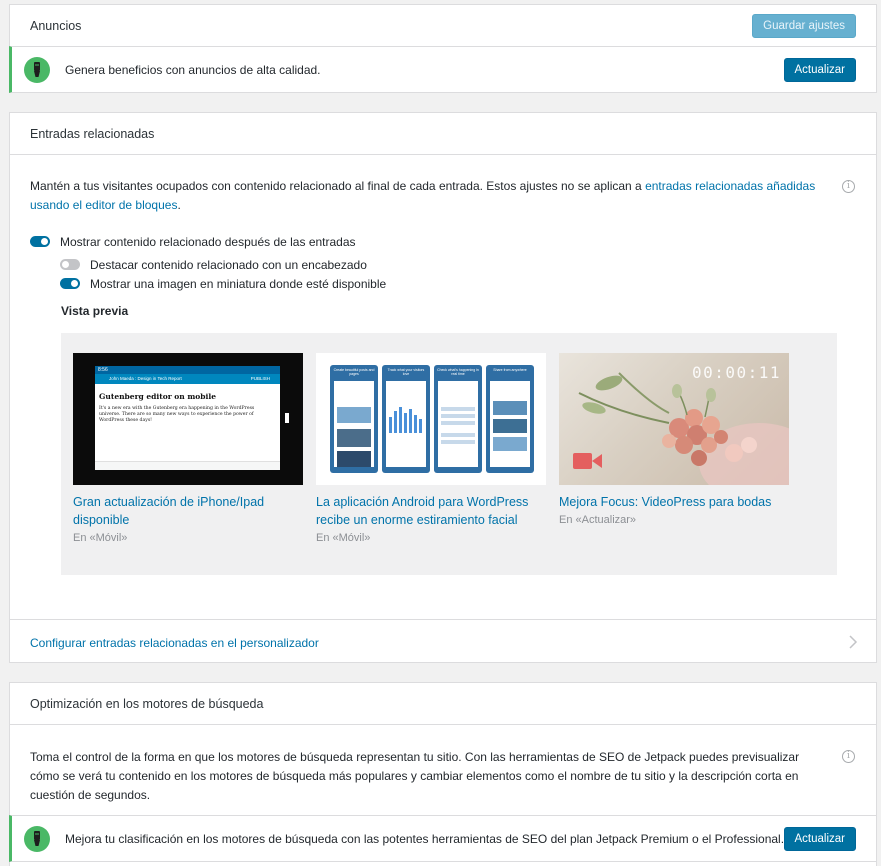 The width and height of the screenshot is (881, 866). Describe the element at coordinates (819, 839) in the screenshot. I see `seo-upgrade-button: Actualizar` at that location.